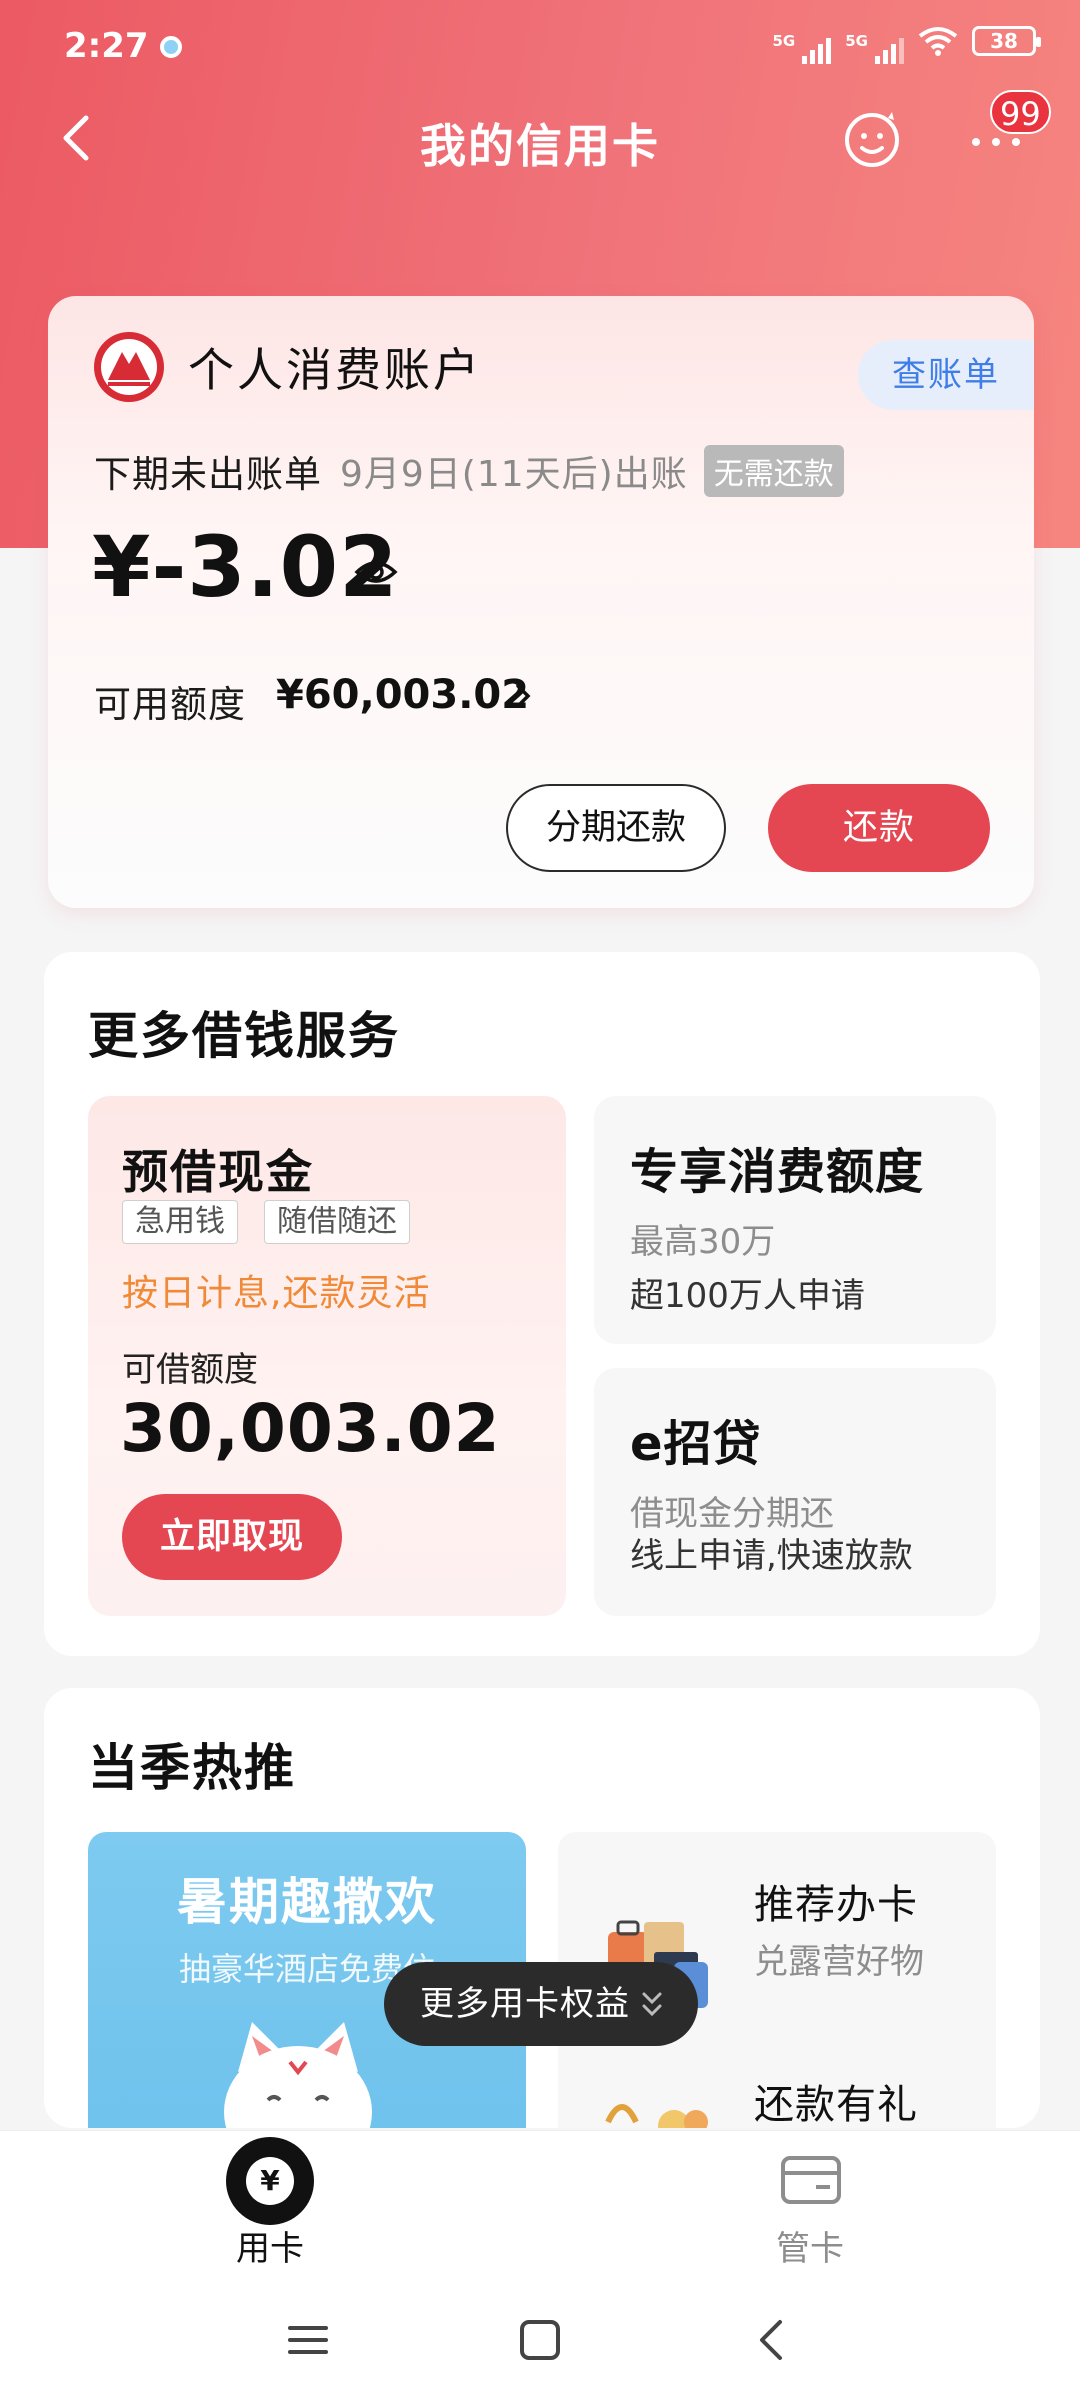 This screenshot has width=1080, height=2400. I want to click on home-icon, so click(540, 2340).